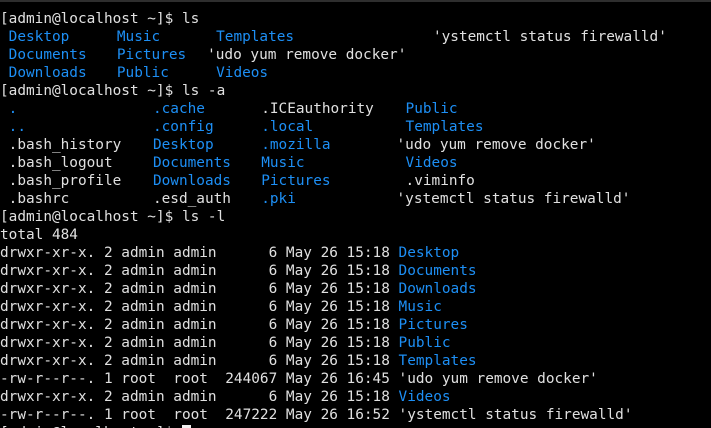 This screenshot has width=711, height=428. What do you see at coordinates (187, 199) in the screenshot?
I see `file-entry: .esd_auth` at bounding box center [187, 199].